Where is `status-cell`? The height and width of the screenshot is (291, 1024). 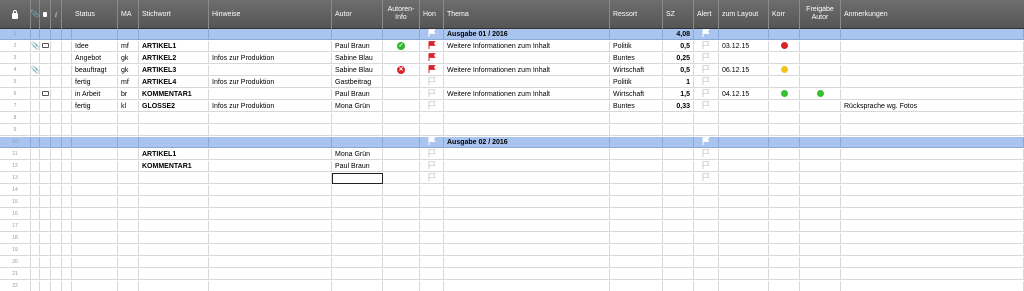 status-cell is located at coordinates (95, 166).